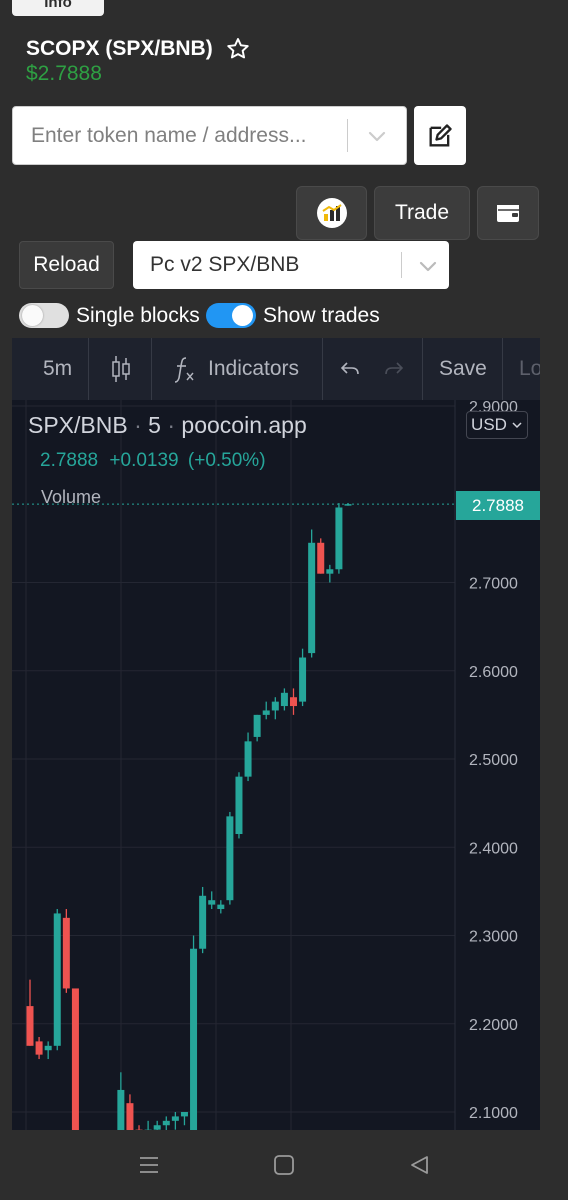 The width and height of the screenshot is (568, 1200). I want to click on page-title: SCOPX (SPX/BNB), so click(119, 48).